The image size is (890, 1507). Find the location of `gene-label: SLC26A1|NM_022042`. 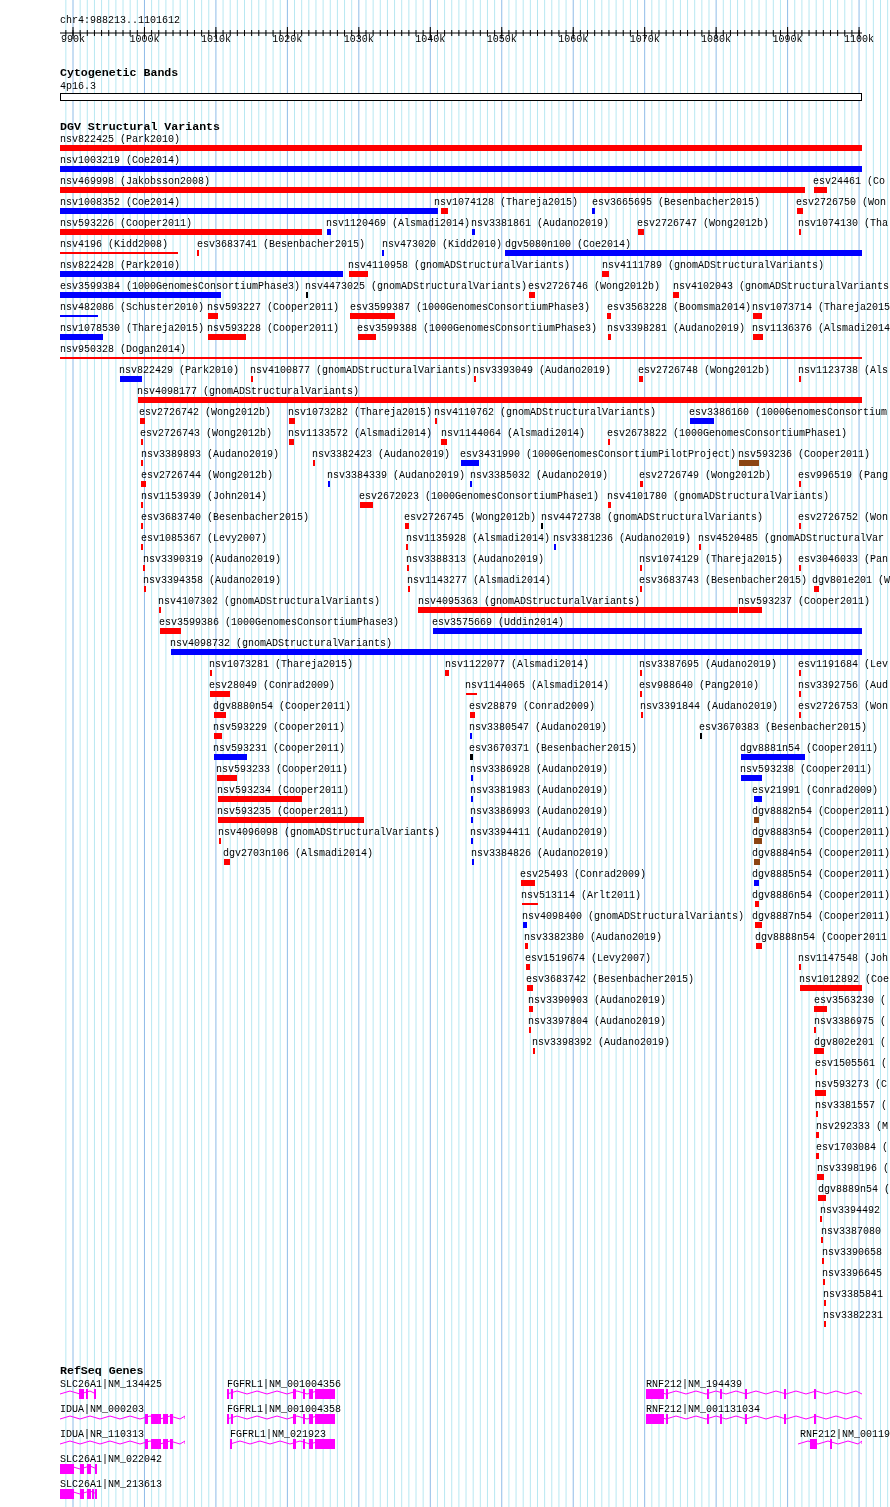

gene-label: SLC26A1|NM_022042 is located at coordinates (111, 1459).